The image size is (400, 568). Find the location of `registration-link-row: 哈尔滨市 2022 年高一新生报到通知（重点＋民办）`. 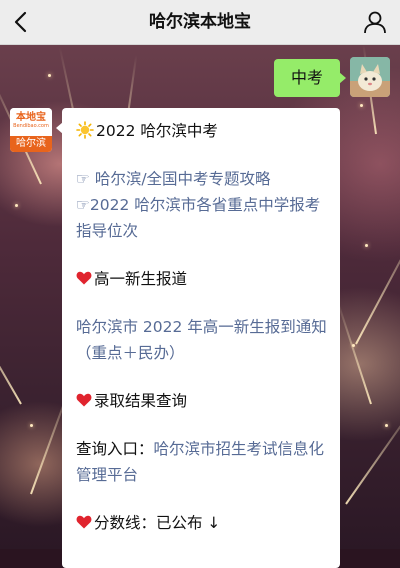

registration-link-row: 哈尔滨市 2022 年高一新生报到通知（重点＋民办） is located at coordinates (204, 340).